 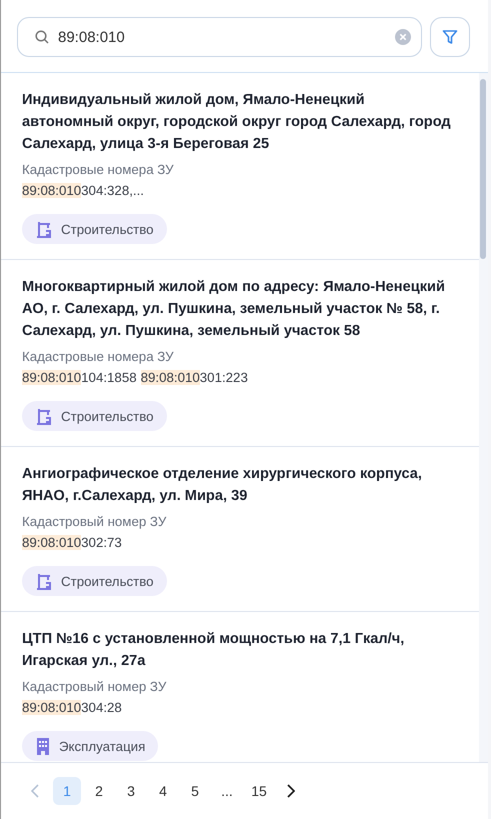 I want to click on filter-button, so click(x=450, y=37).